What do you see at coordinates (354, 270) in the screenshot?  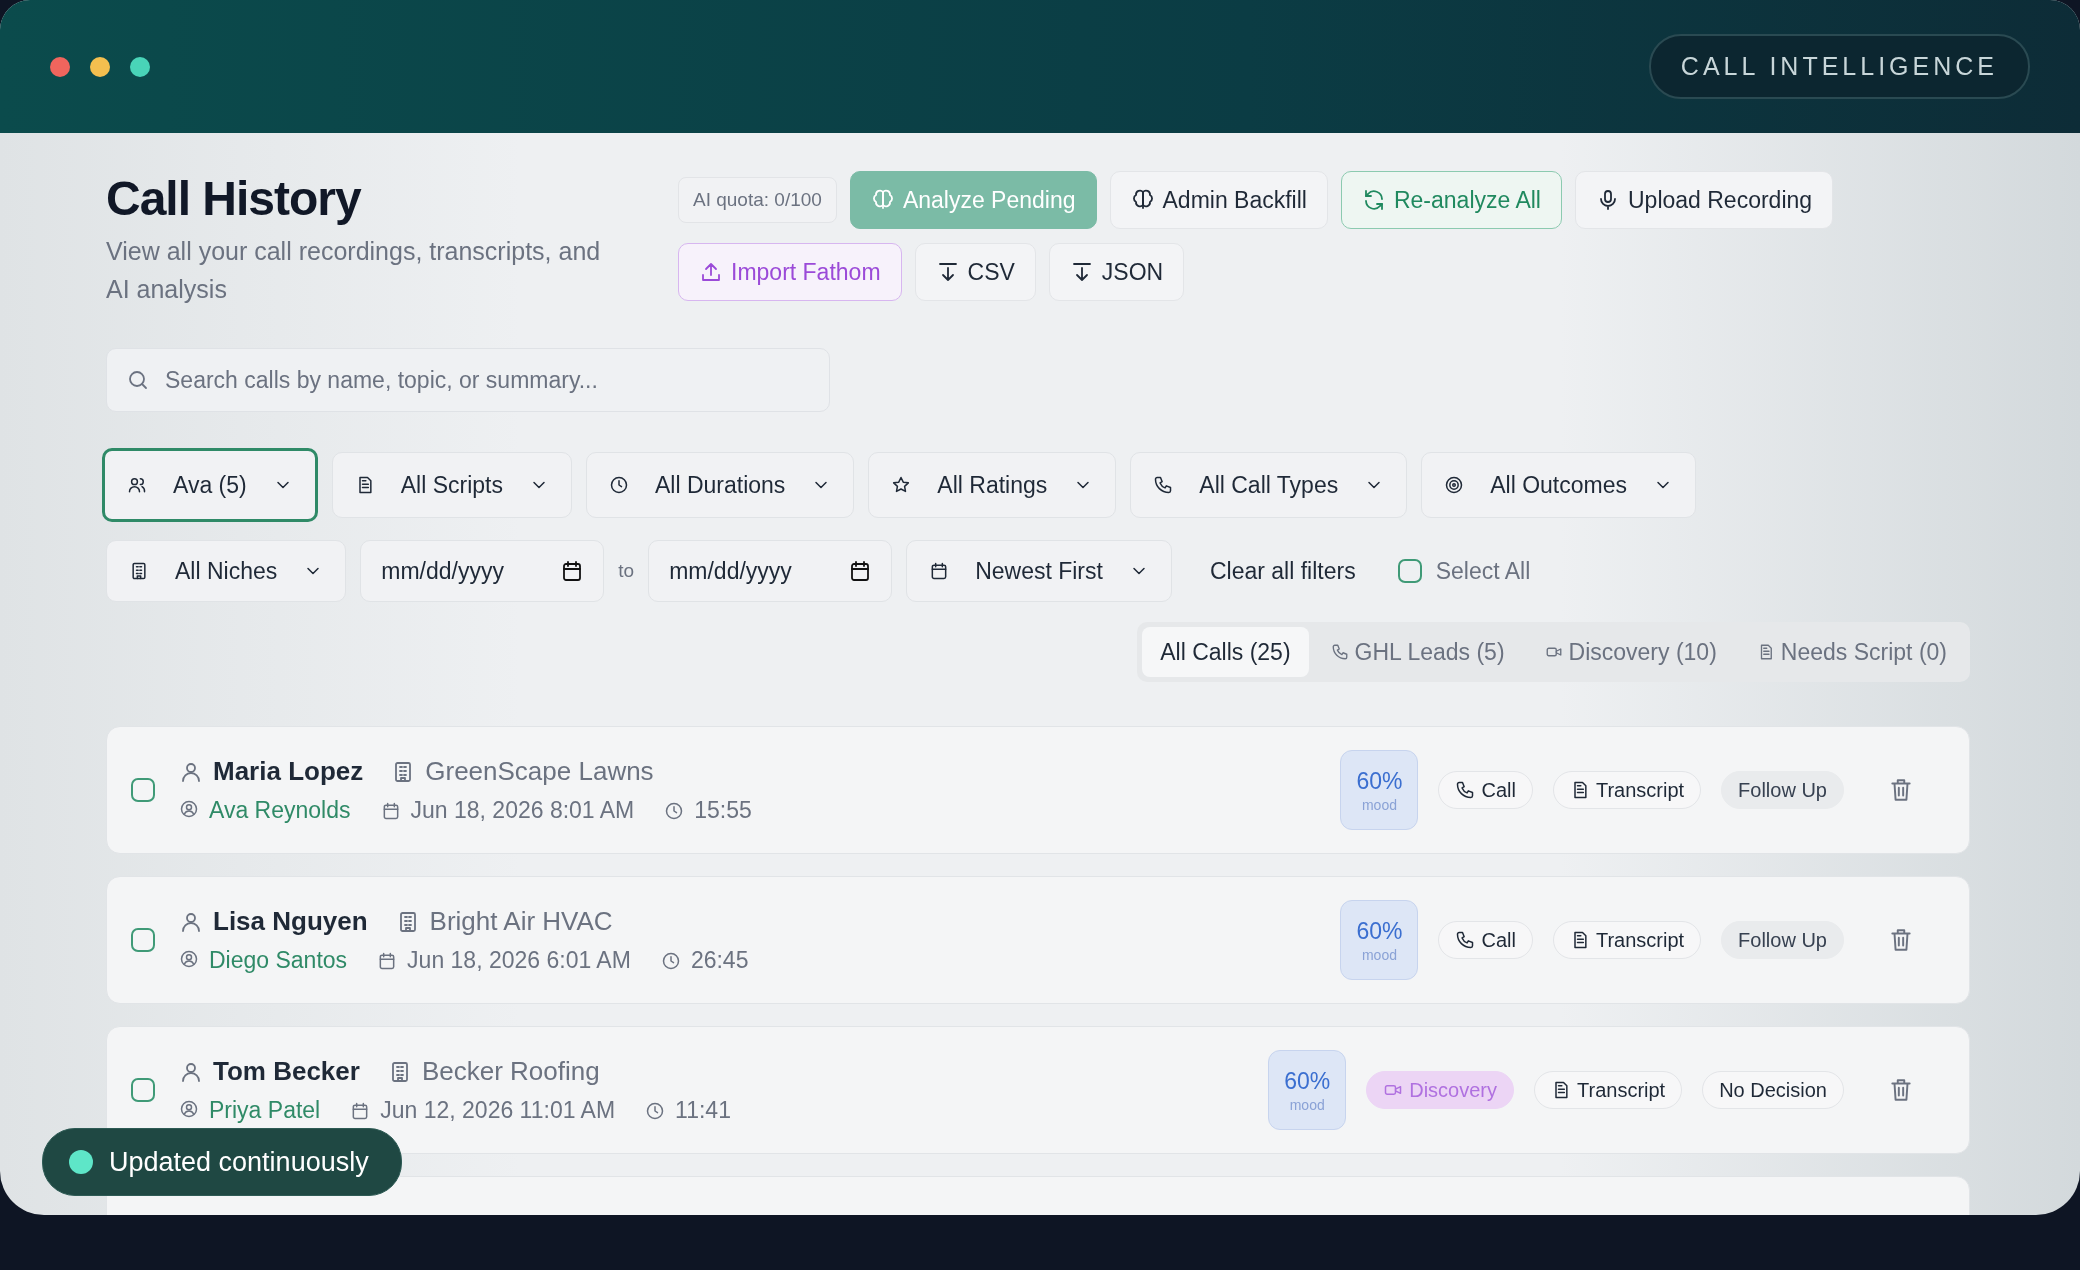 I see `page-subtitle: View all your call recordings, transcripts, and AI analysis` at bounding box center [354, 270].